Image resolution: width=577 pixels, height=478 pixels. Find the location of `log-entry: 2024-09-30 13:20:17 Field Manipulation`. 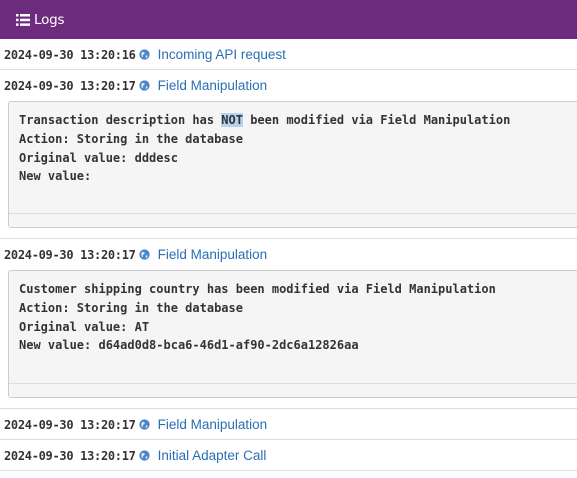

log-entry: 2024-09-30 13:20:17 Field Manipulation is located at coordinates (288, 424).